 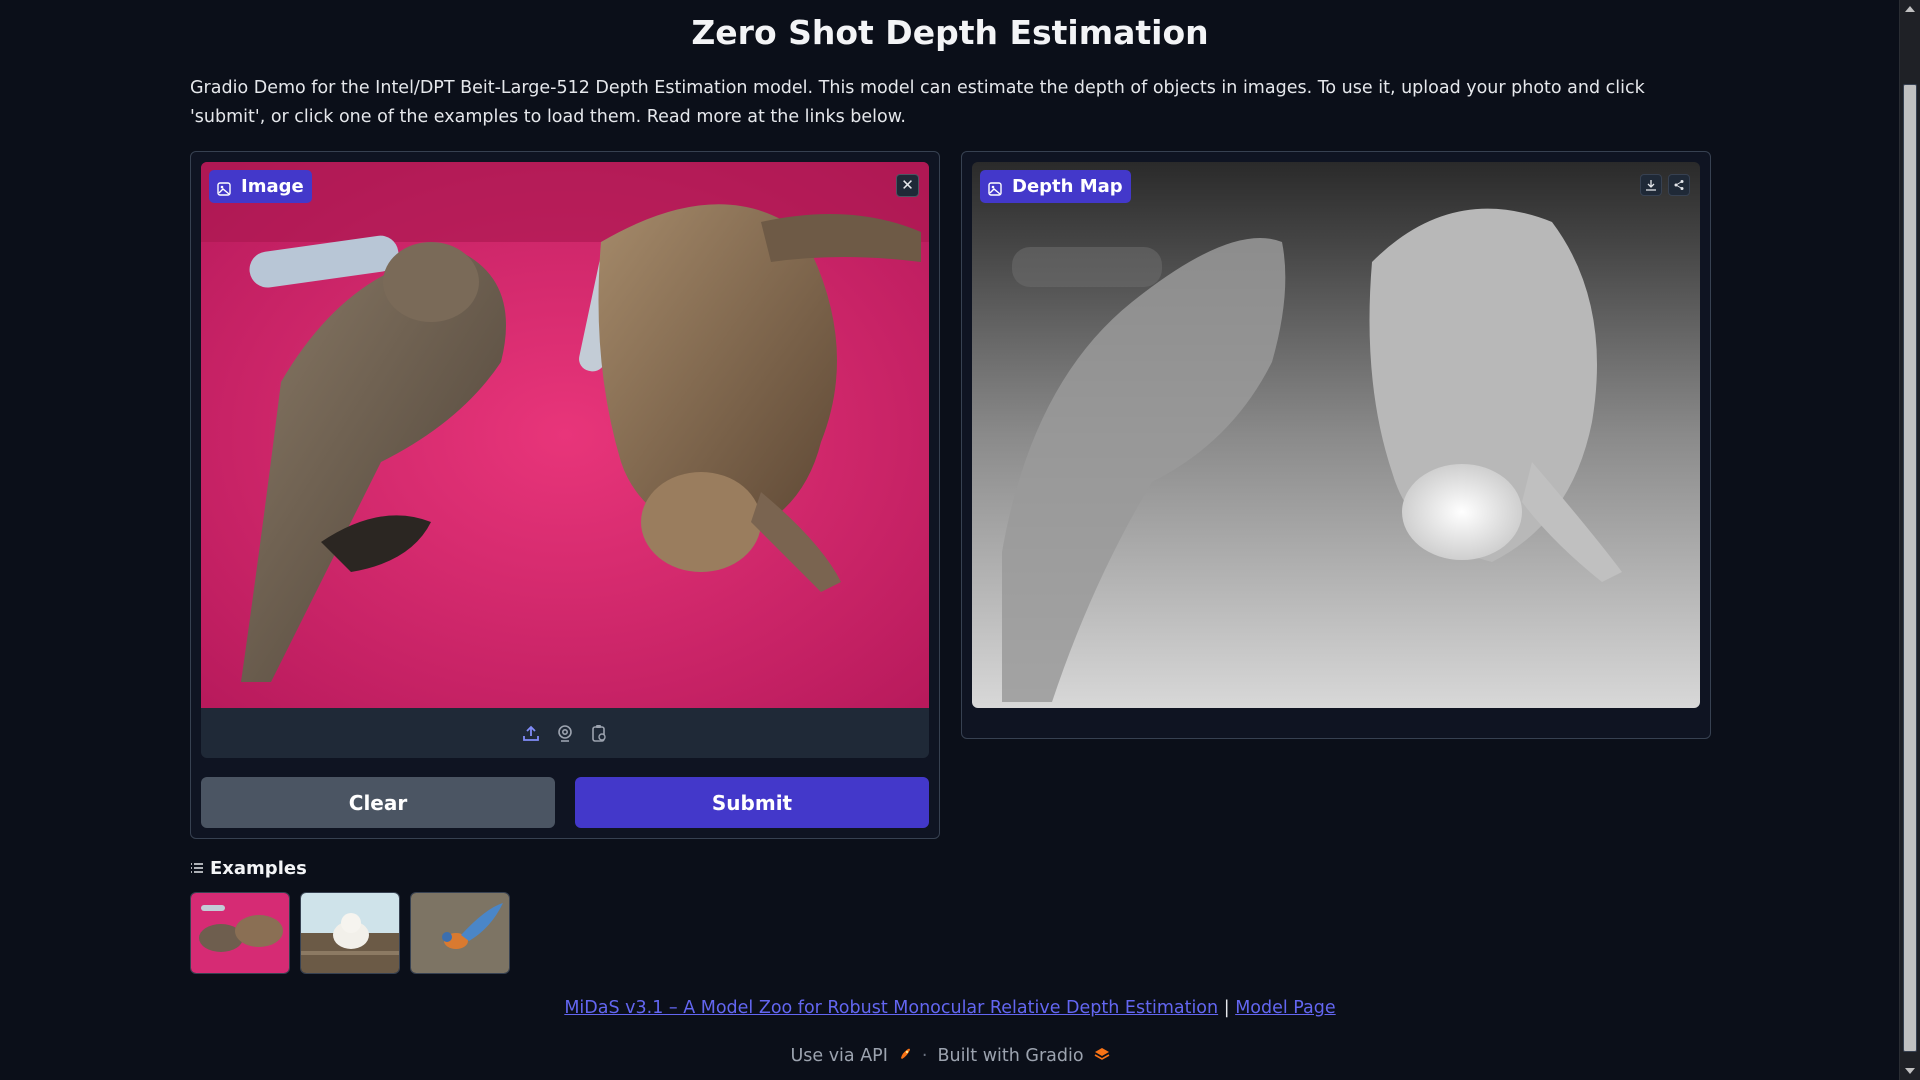 I want to click on scrollbar-thumb, so click(x=1910, y=568).